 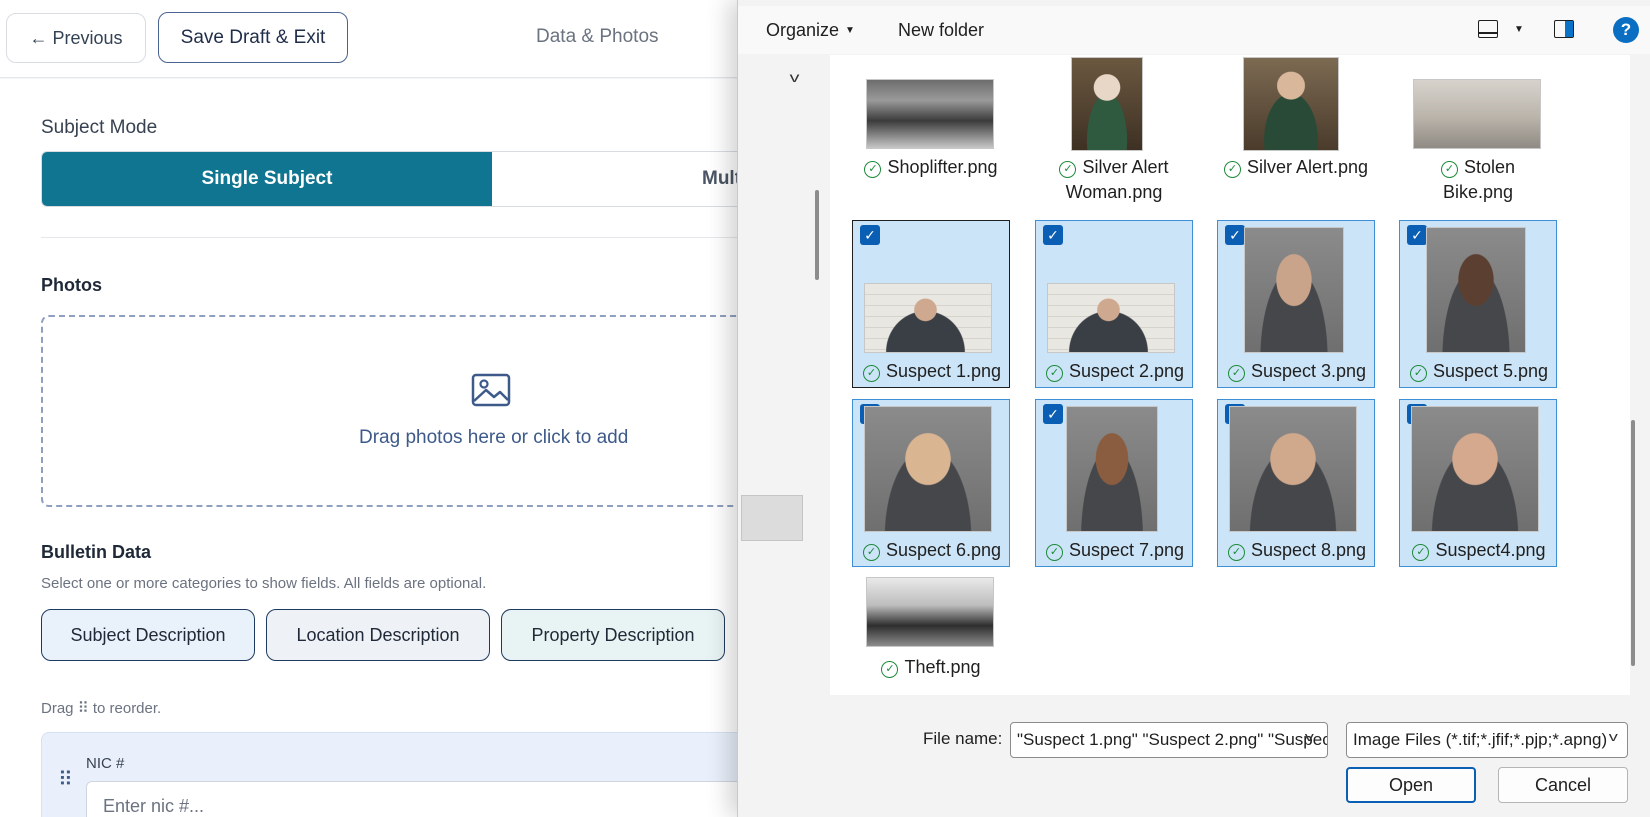 I want to click on file-tile-selected: ✓ ✓ Suspect 5.png, so click(x=1478, y=304).